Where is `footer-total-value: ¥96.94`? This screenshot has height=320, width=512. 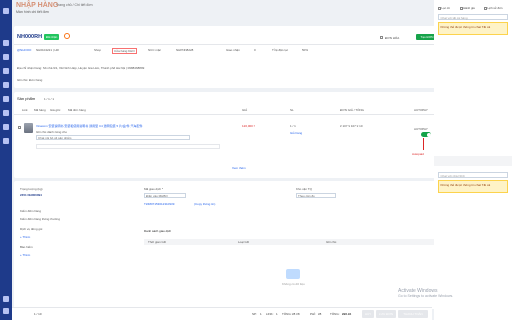
footer-total-value: ¥96.94 is located at coordinates (347, 314).